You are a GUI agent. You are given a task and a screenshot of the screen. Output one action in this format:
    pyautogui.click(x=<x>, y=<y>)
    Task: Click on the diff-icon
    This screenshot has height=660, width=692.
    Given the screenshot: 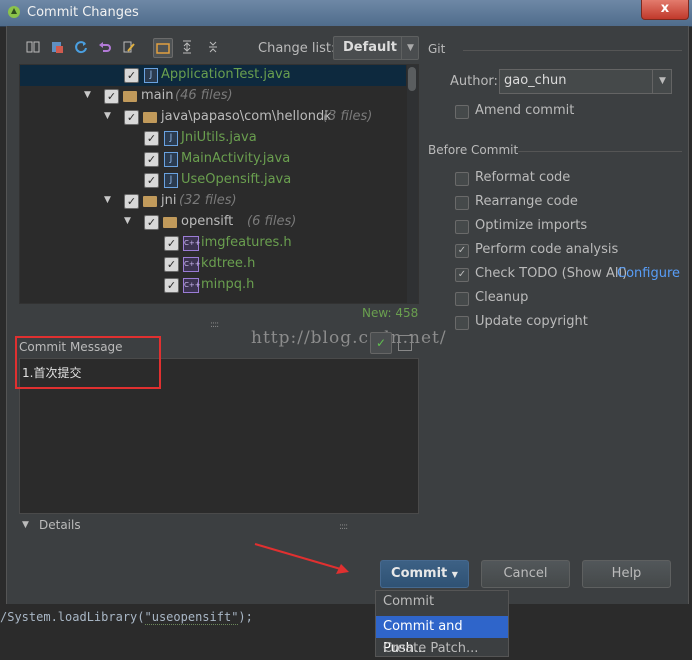 What is the action you would take?
    pyautogui.click(x=33, y=47)
    